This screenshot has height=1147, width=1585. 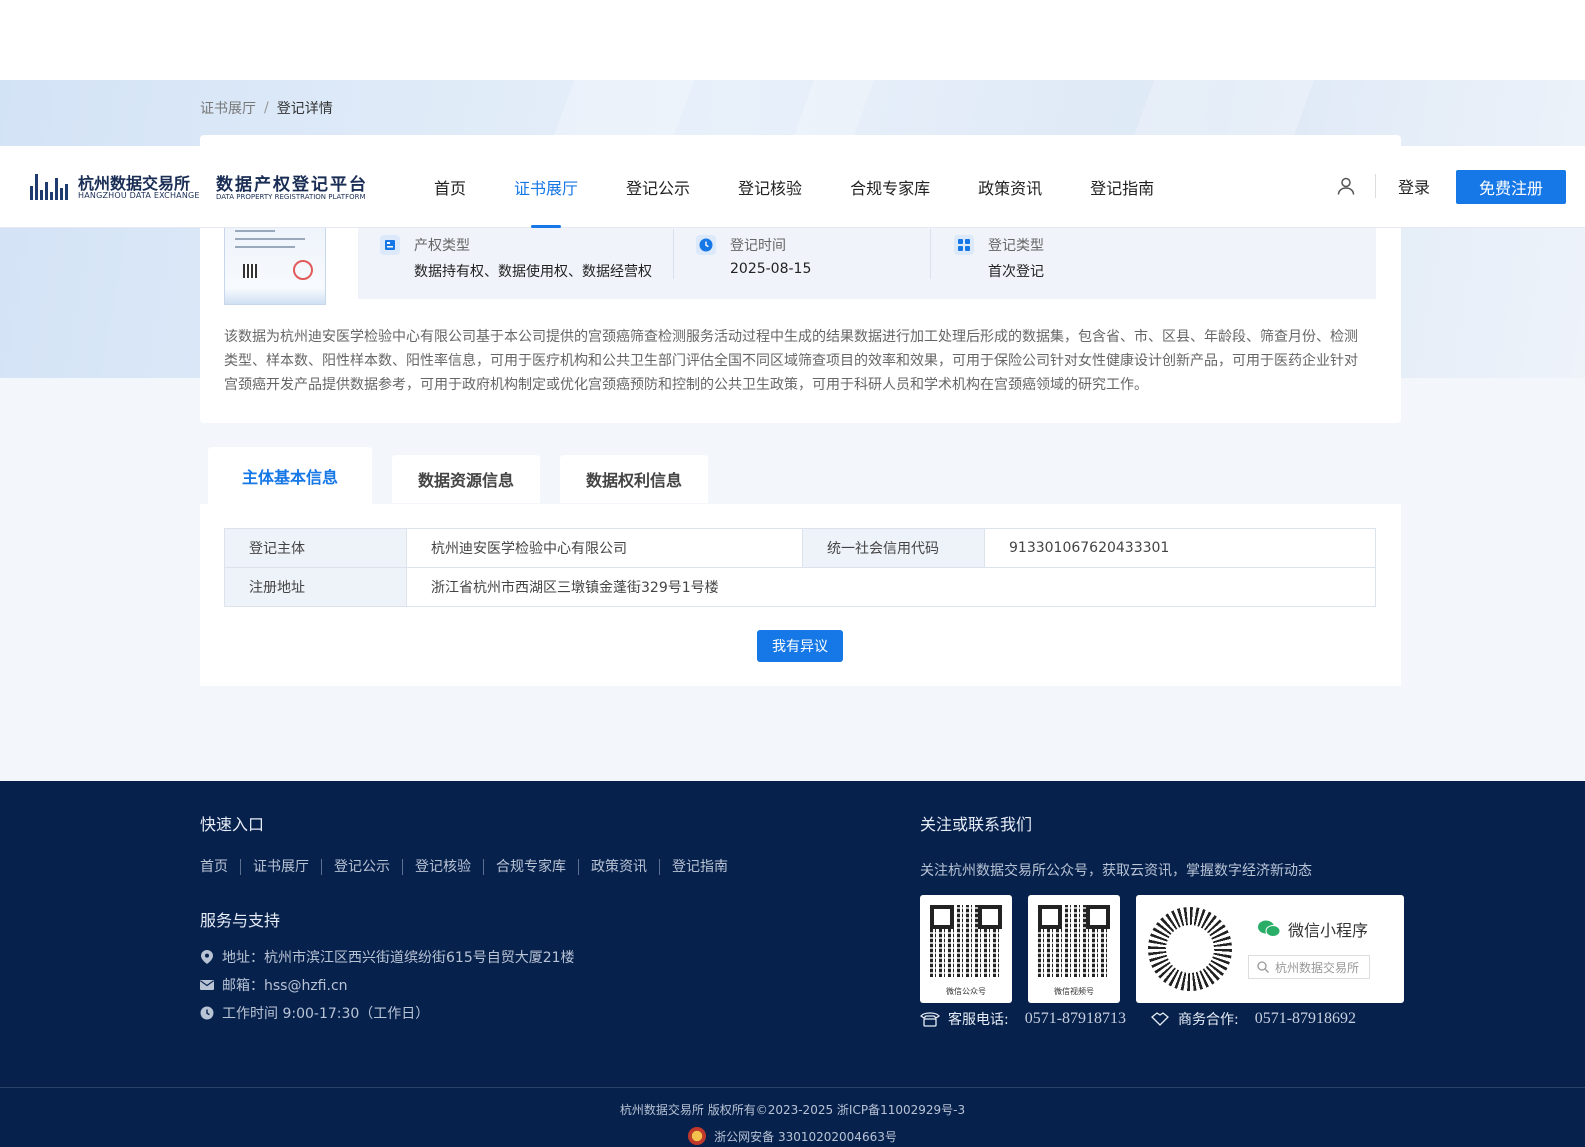 I want to click on copyright-text: 杭州数据交易所 版权所有©2023-2025 浙ICP备11002929号-3, so click(x=792, y=1110).